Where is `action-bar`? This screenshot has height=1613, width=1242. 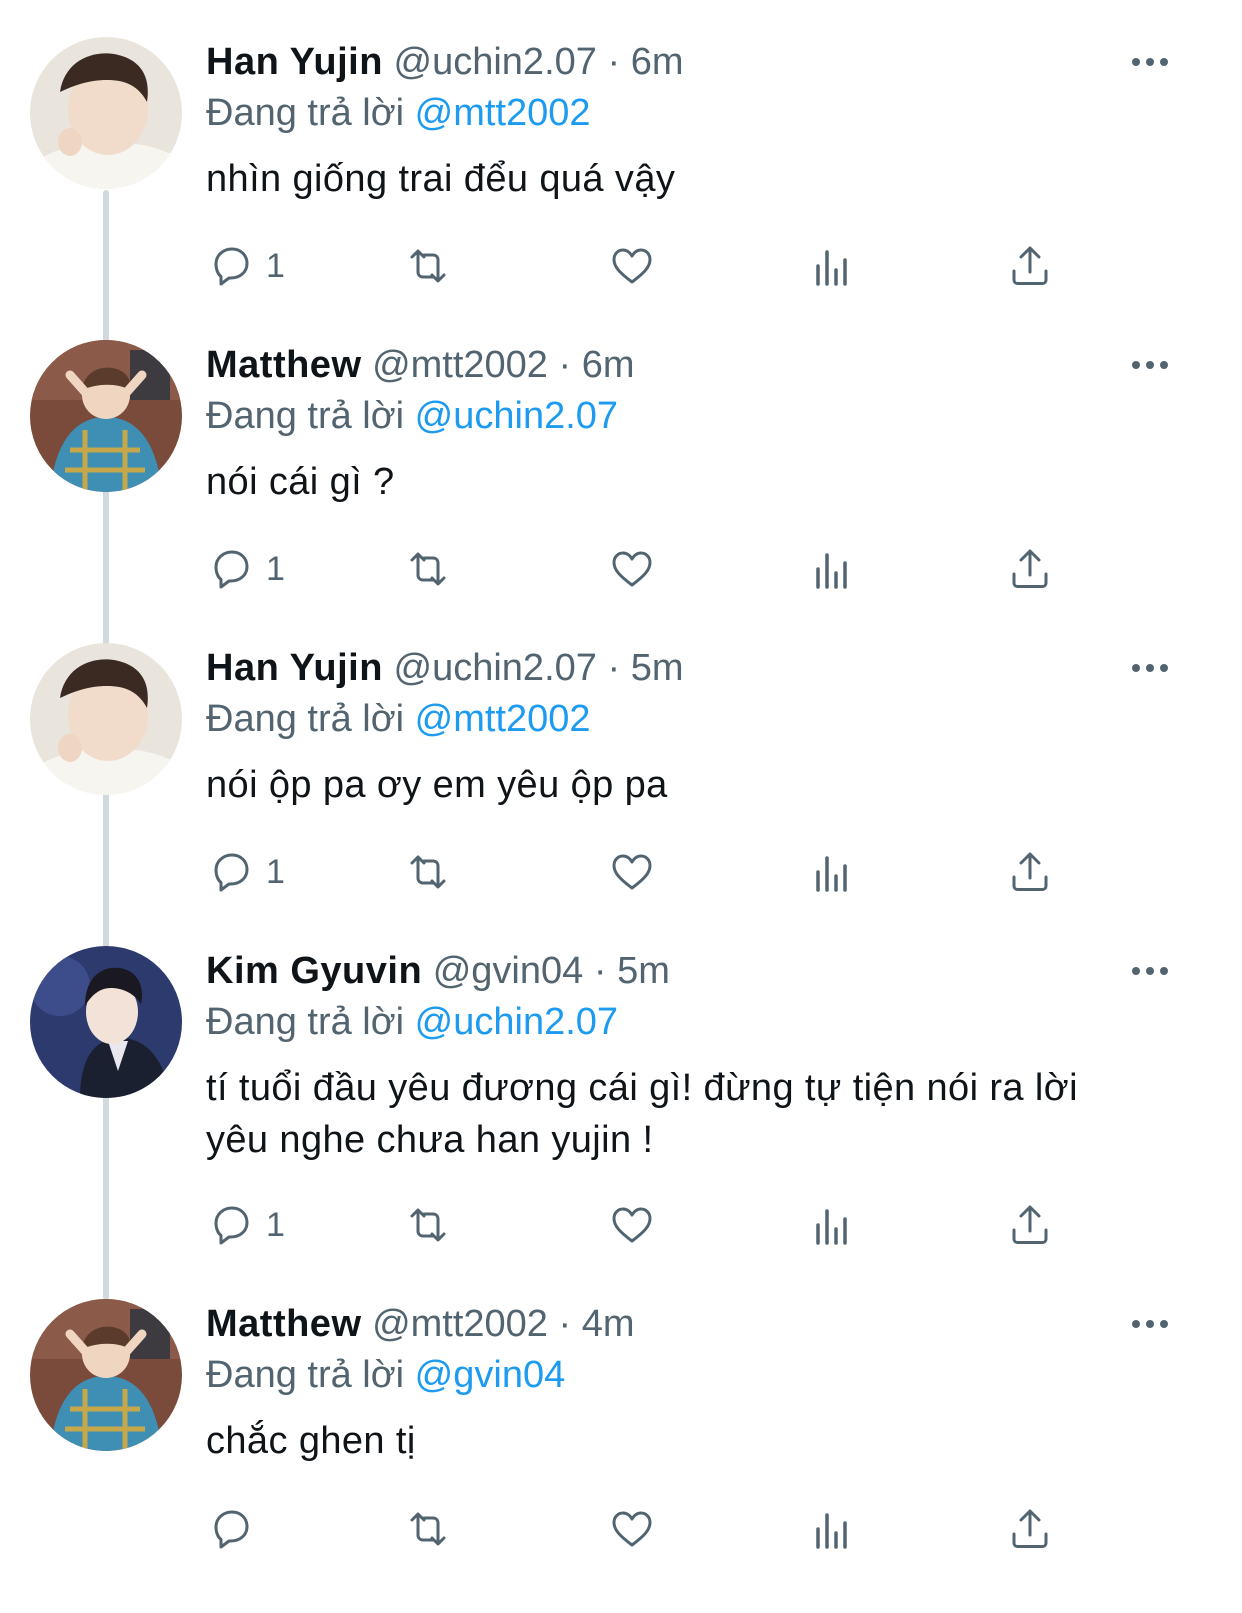
action-bar is located at coordinates (656, 1529).